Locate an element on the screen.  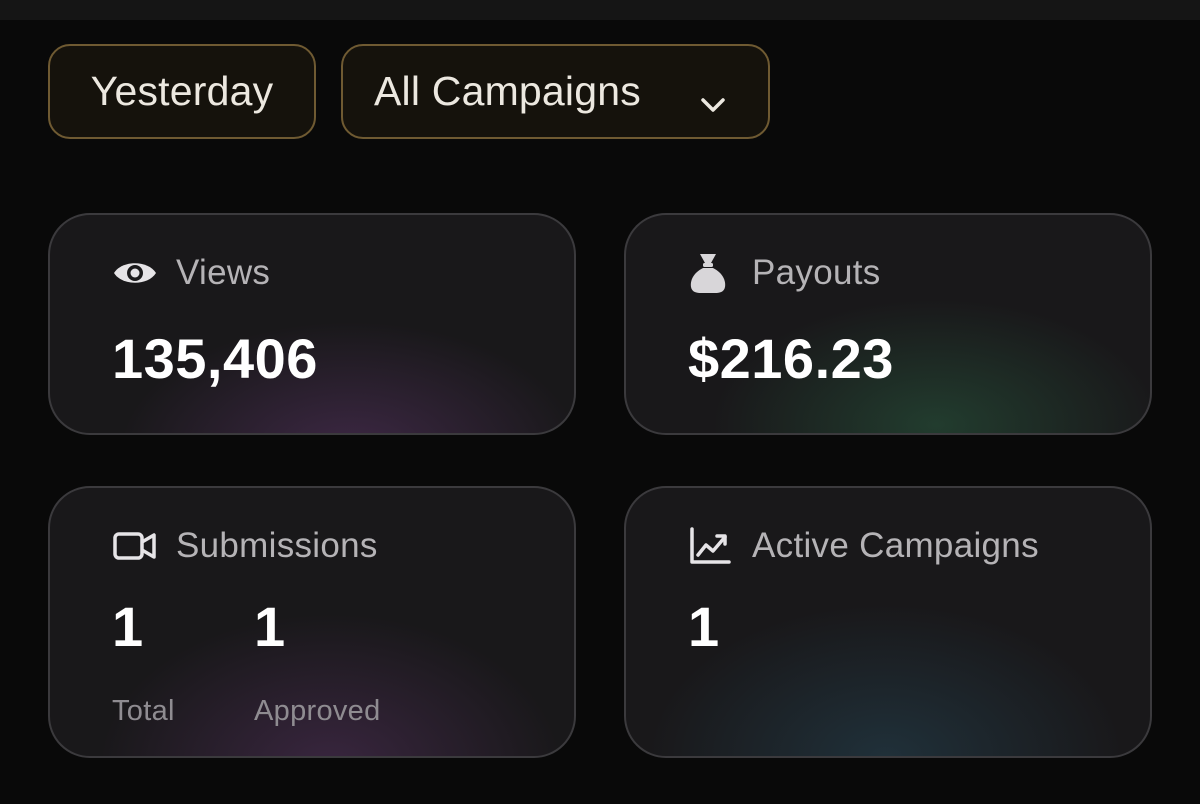
active-campaigns-card: Active Campaigns 1 is located at coordinates (888, 622).